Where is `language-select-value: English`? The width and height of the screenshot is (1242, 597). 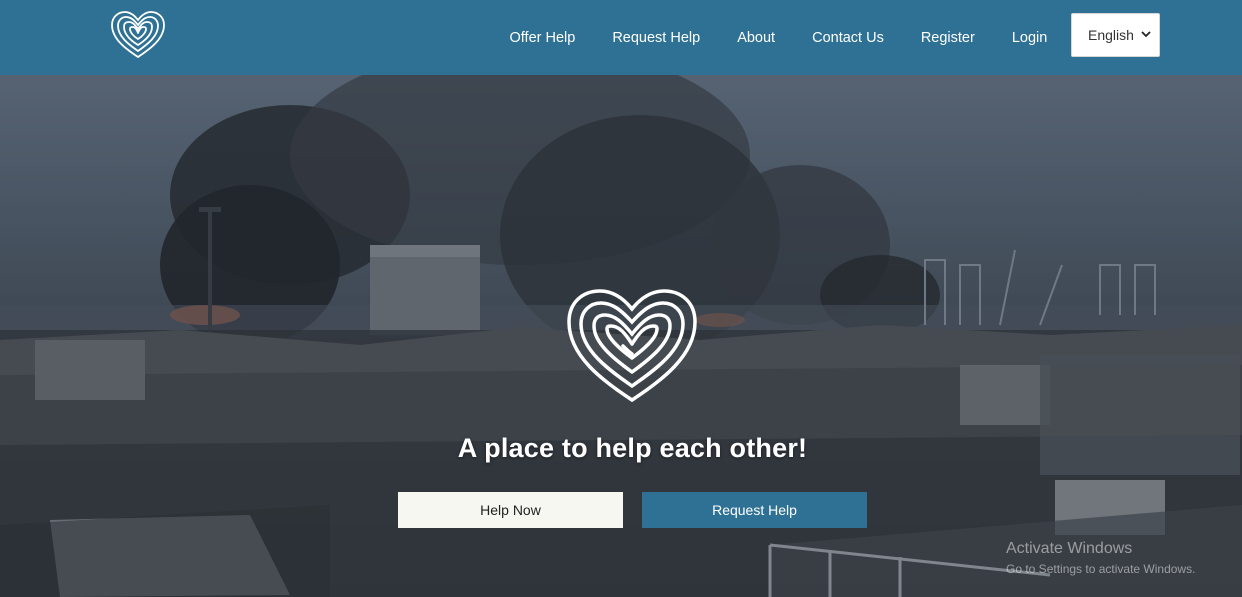
language-select-value: English is located at coordinates (1111, 35).